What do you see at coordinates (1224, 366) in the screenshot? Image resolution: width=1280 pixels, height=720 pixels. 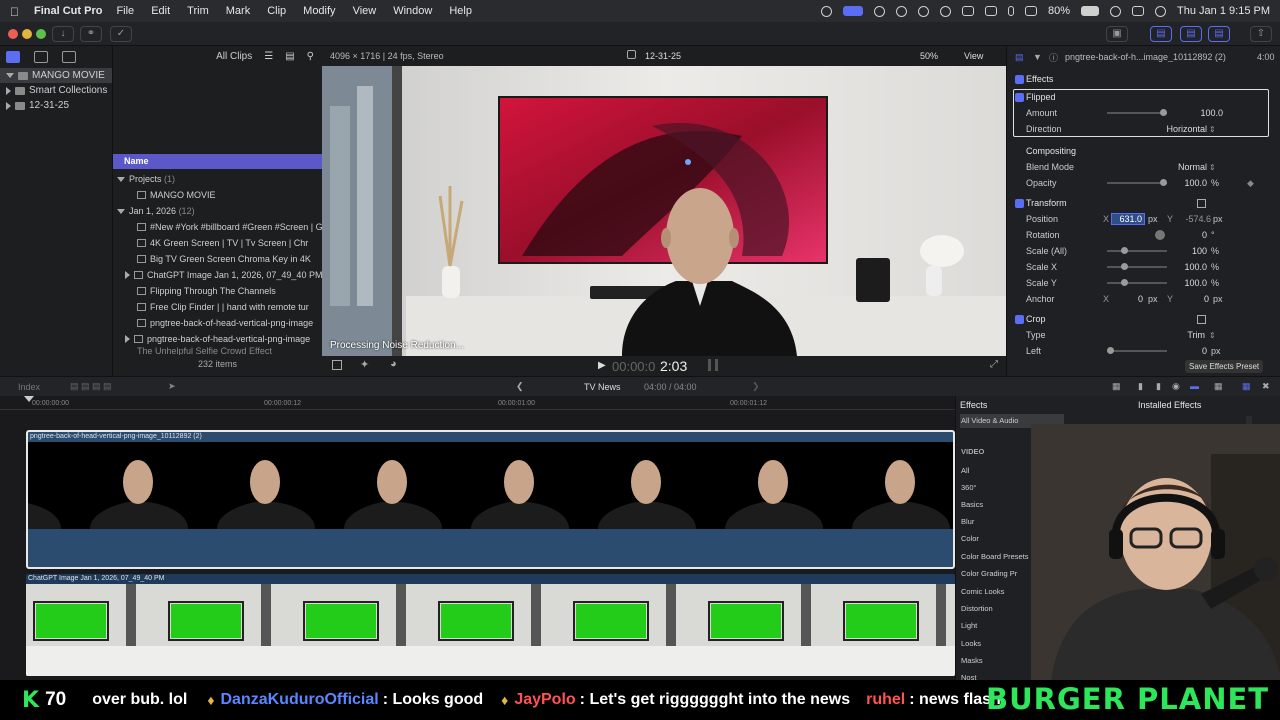 I see `save-effects-preset-button: Save Effects Preset` at bounding box center [1224, 366].